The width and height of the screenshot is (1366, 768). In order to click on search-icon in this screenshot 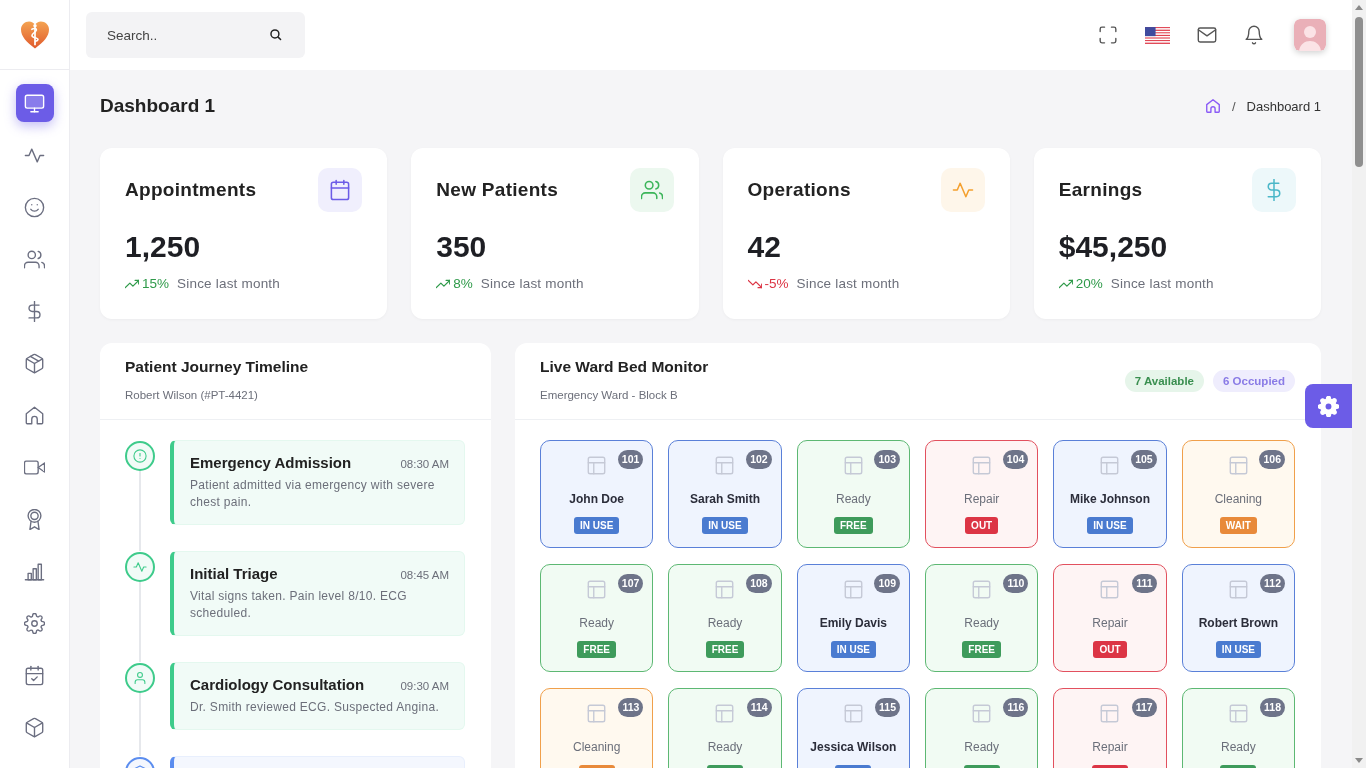, I will do `click(275, 34)`.